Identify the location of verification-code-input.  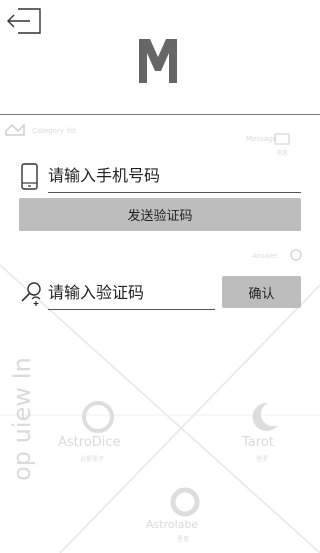
(131, 294).